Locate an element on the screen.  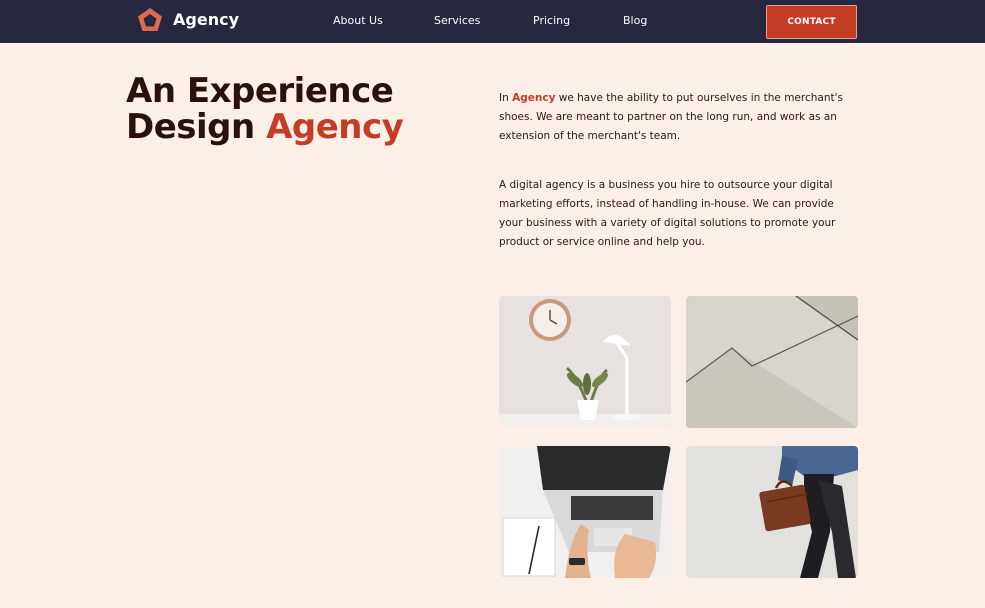
nav-link-blog: Blog is located at coordinates (635, 20).